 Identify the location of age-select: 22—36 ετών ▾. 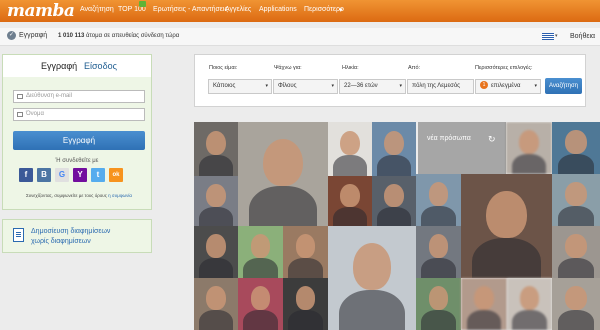
(372, 86).